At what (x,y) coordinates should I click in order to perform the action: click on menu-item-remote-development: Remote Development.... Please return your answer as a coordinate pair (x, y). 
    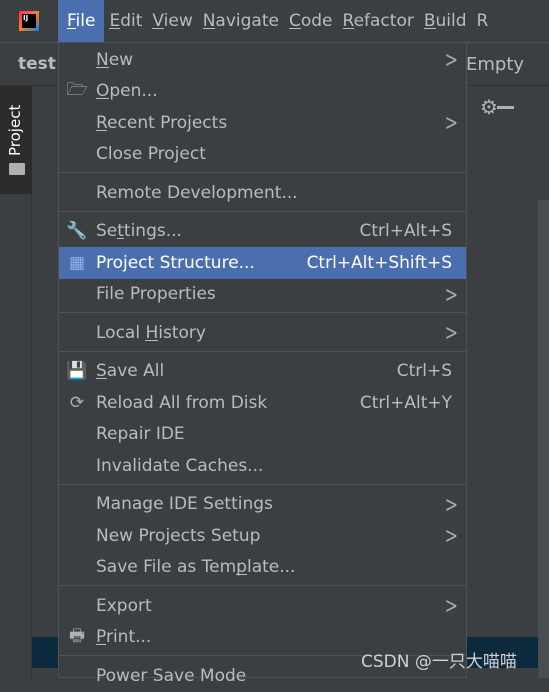
    Looking at the image, I should click on (262, 193).